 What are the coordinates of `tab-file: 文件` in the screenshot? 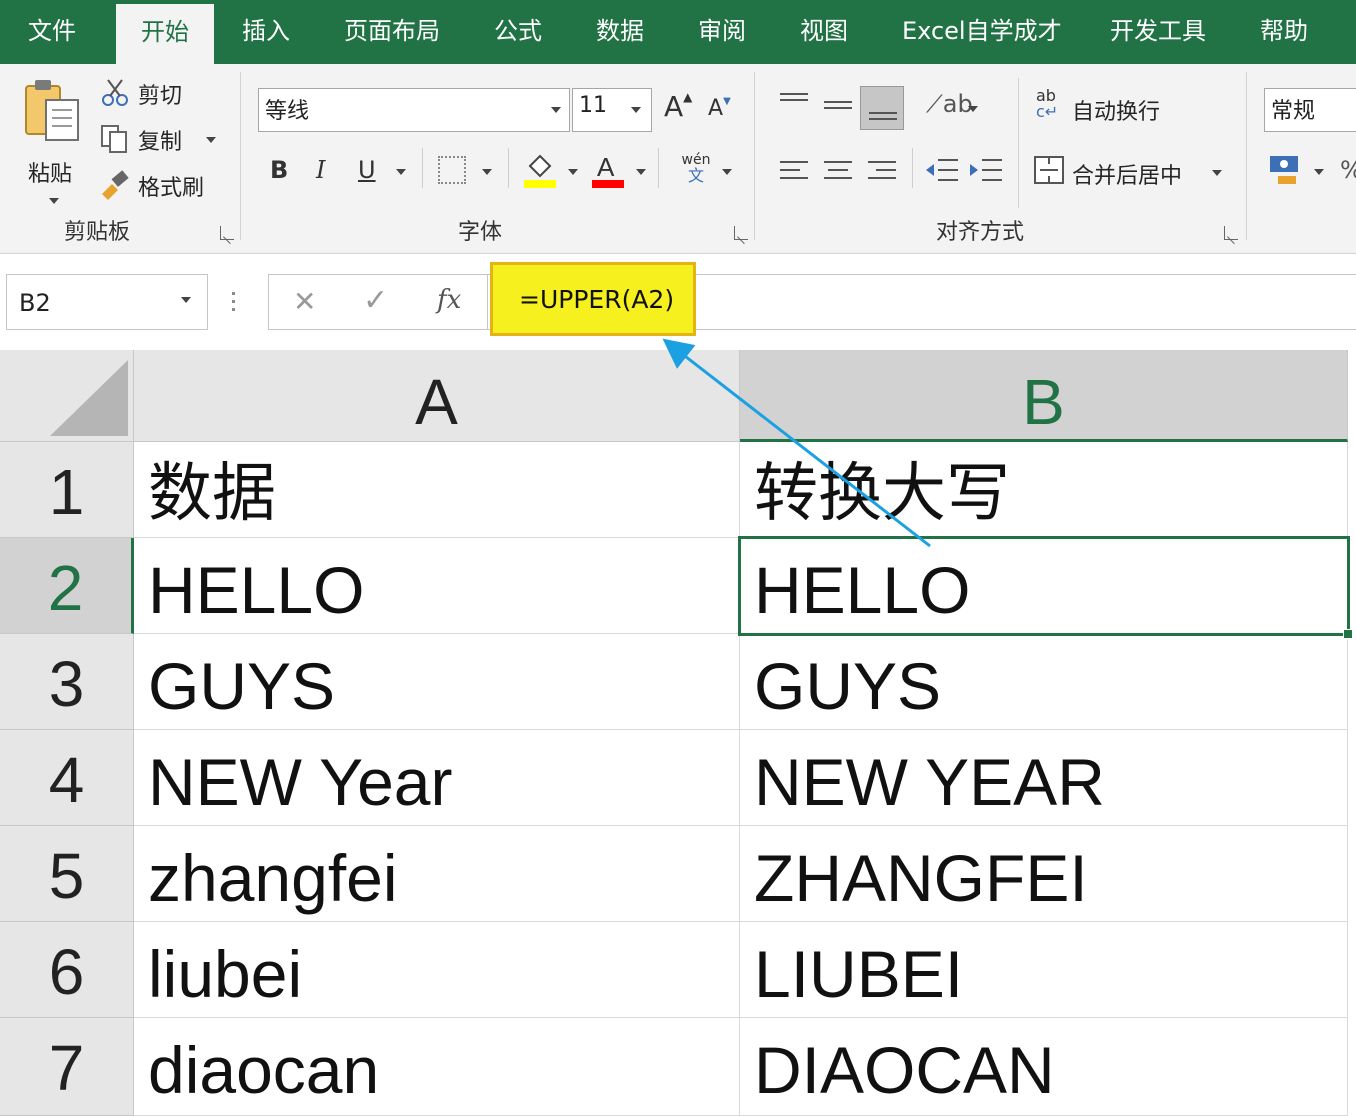 It's located at (52, 32).